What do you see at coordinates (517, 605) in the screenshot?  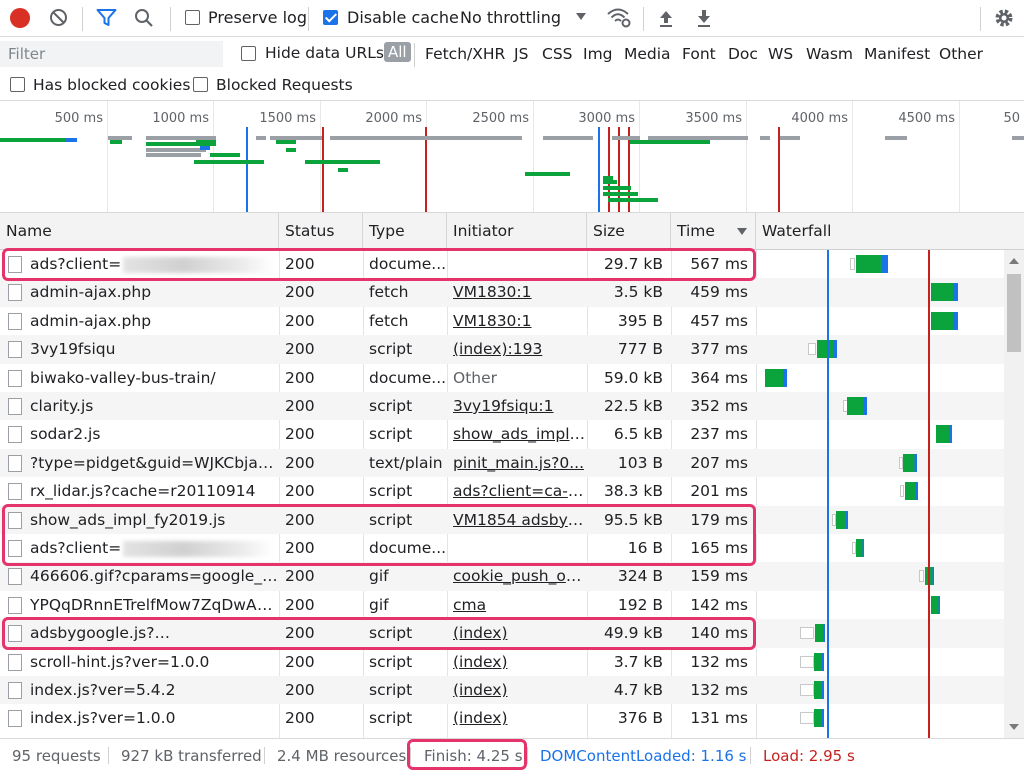 I see `request-initiator: cma` at bounding box center [517, 605].